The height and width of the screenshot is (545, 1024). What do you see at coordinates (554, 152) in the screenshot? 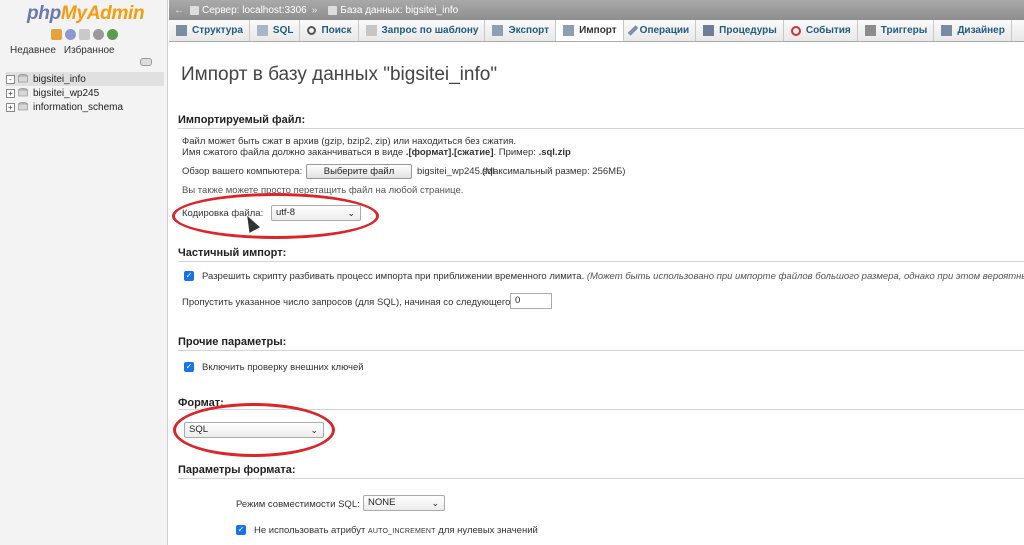
I see `text-part-bold: .sql.zip` at bounding box center [554, 152].